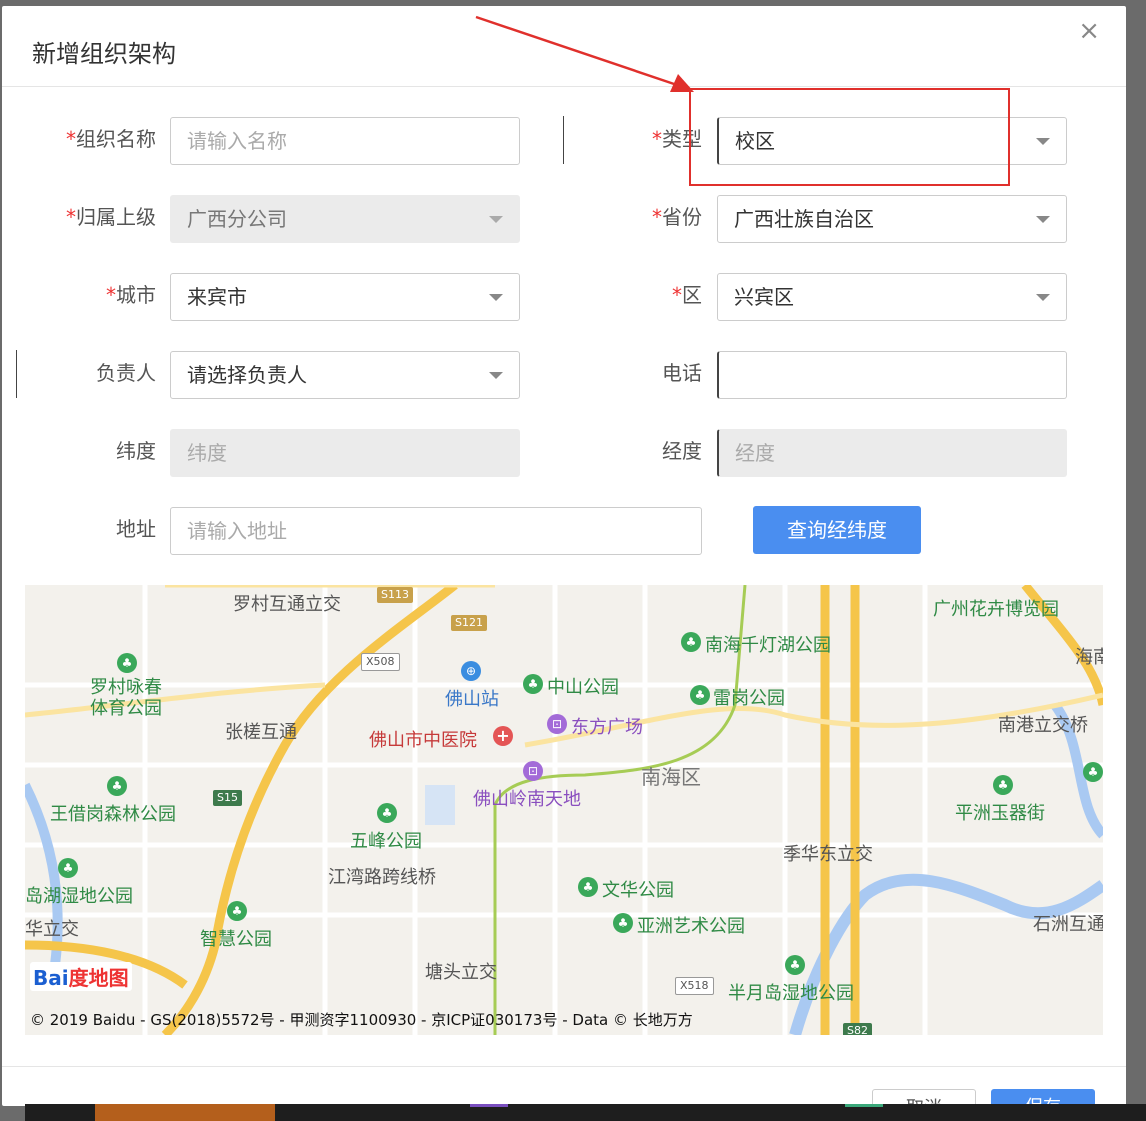 The image size is (1146, 1121). Describe the element at coordinates (461, 972) in the screenshot. I see `map-label: 塘头立交` at that location.